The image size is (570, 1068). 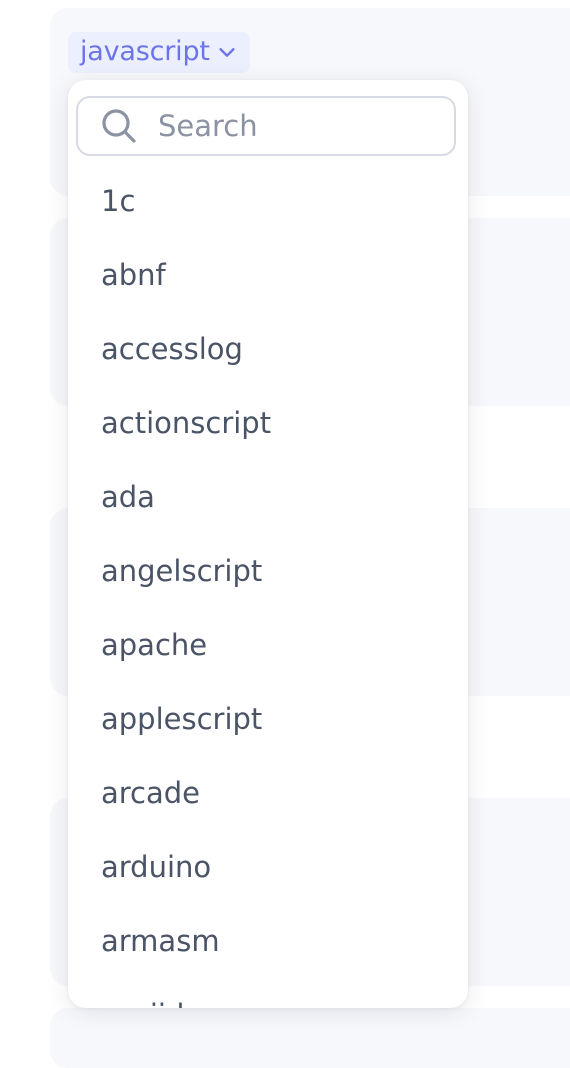 I want to click on language-select-label: javascript, so click(x=145, y=51).